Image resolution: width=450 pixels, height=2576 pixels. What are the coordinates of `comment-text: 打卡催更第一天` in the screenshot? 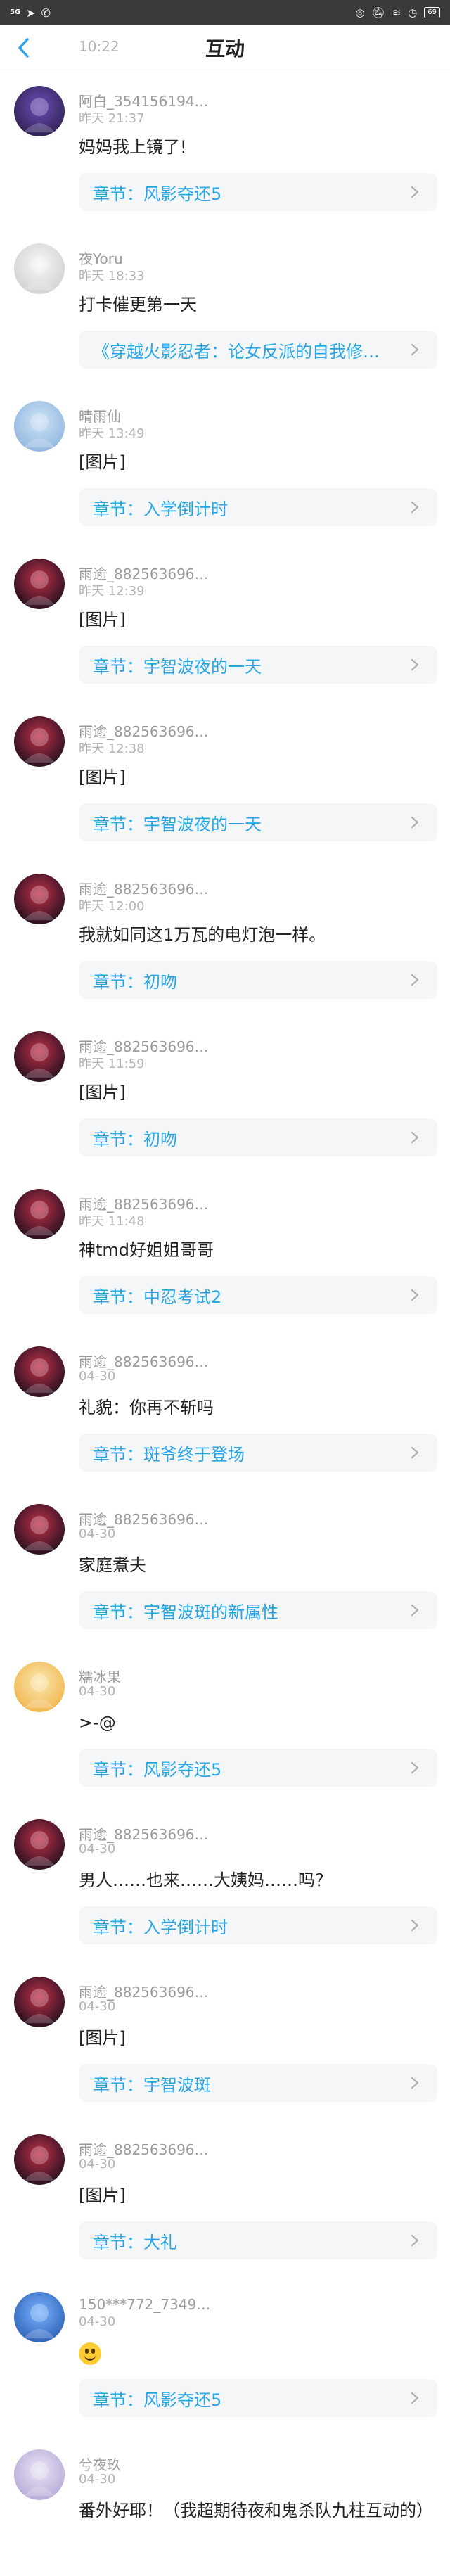 It's located at (138, 304).